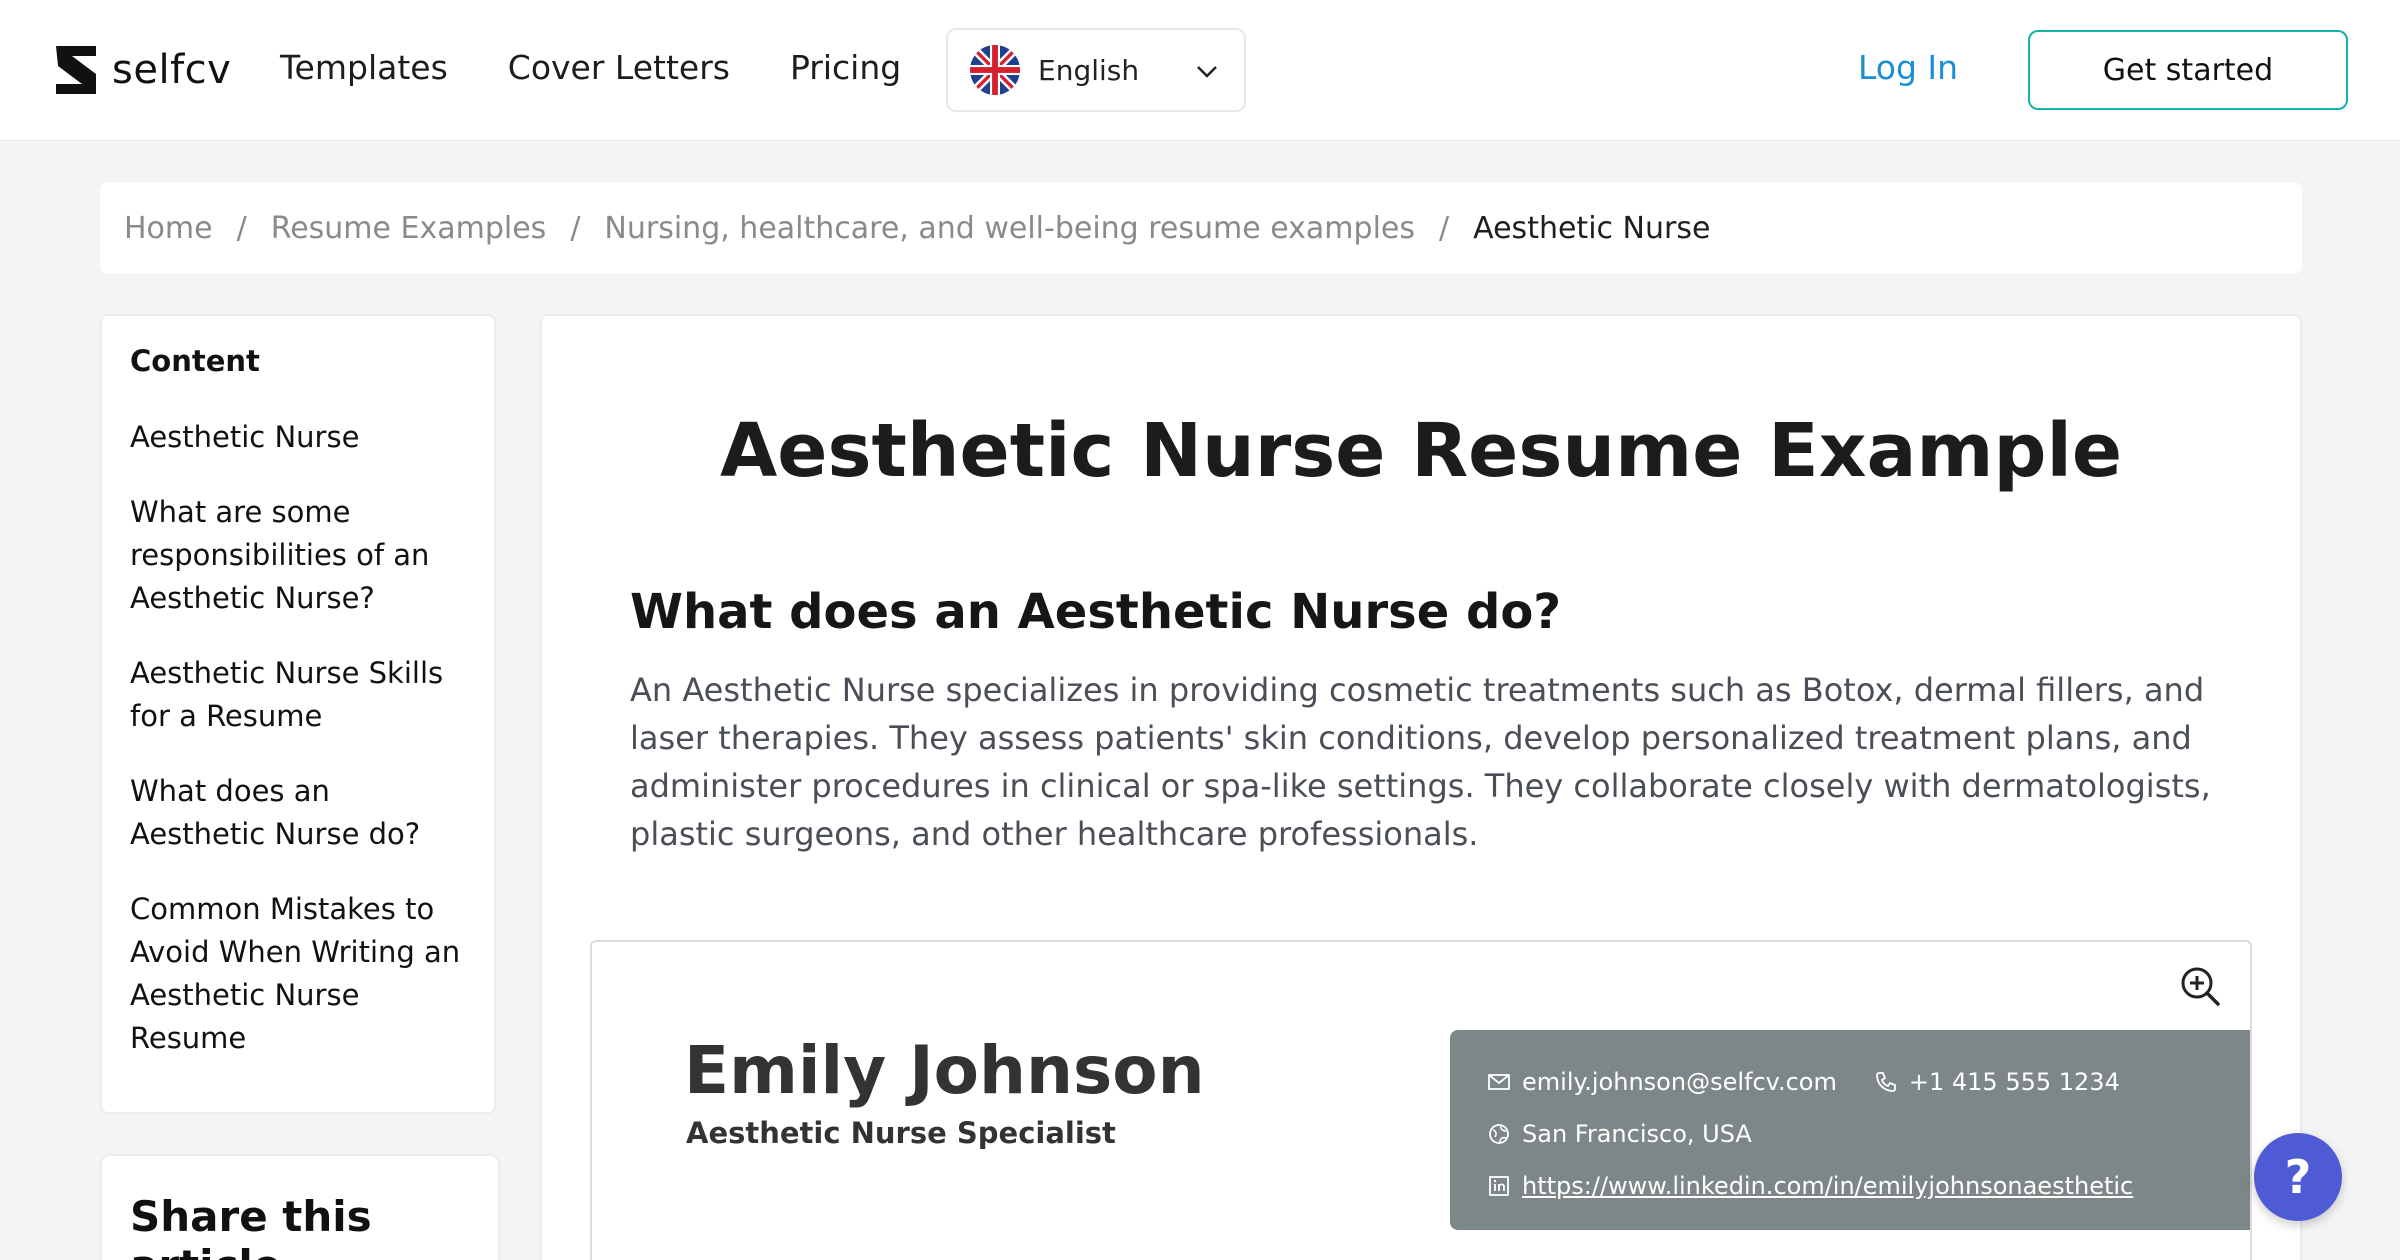 The height and width of the screenshot is (1260, 2400). I want to click on share-panel: Share this article, so click(300, 1207).